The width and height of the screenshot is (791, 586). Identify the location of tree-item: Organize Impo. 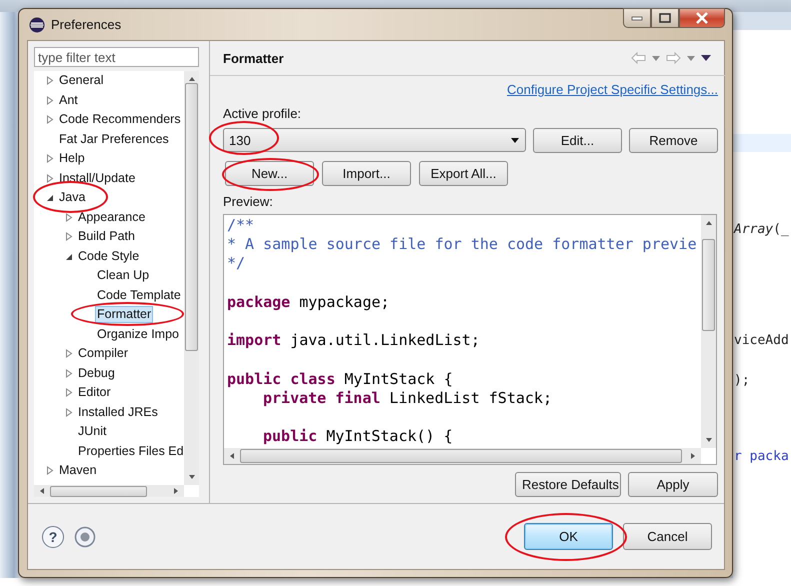
(138, 334).